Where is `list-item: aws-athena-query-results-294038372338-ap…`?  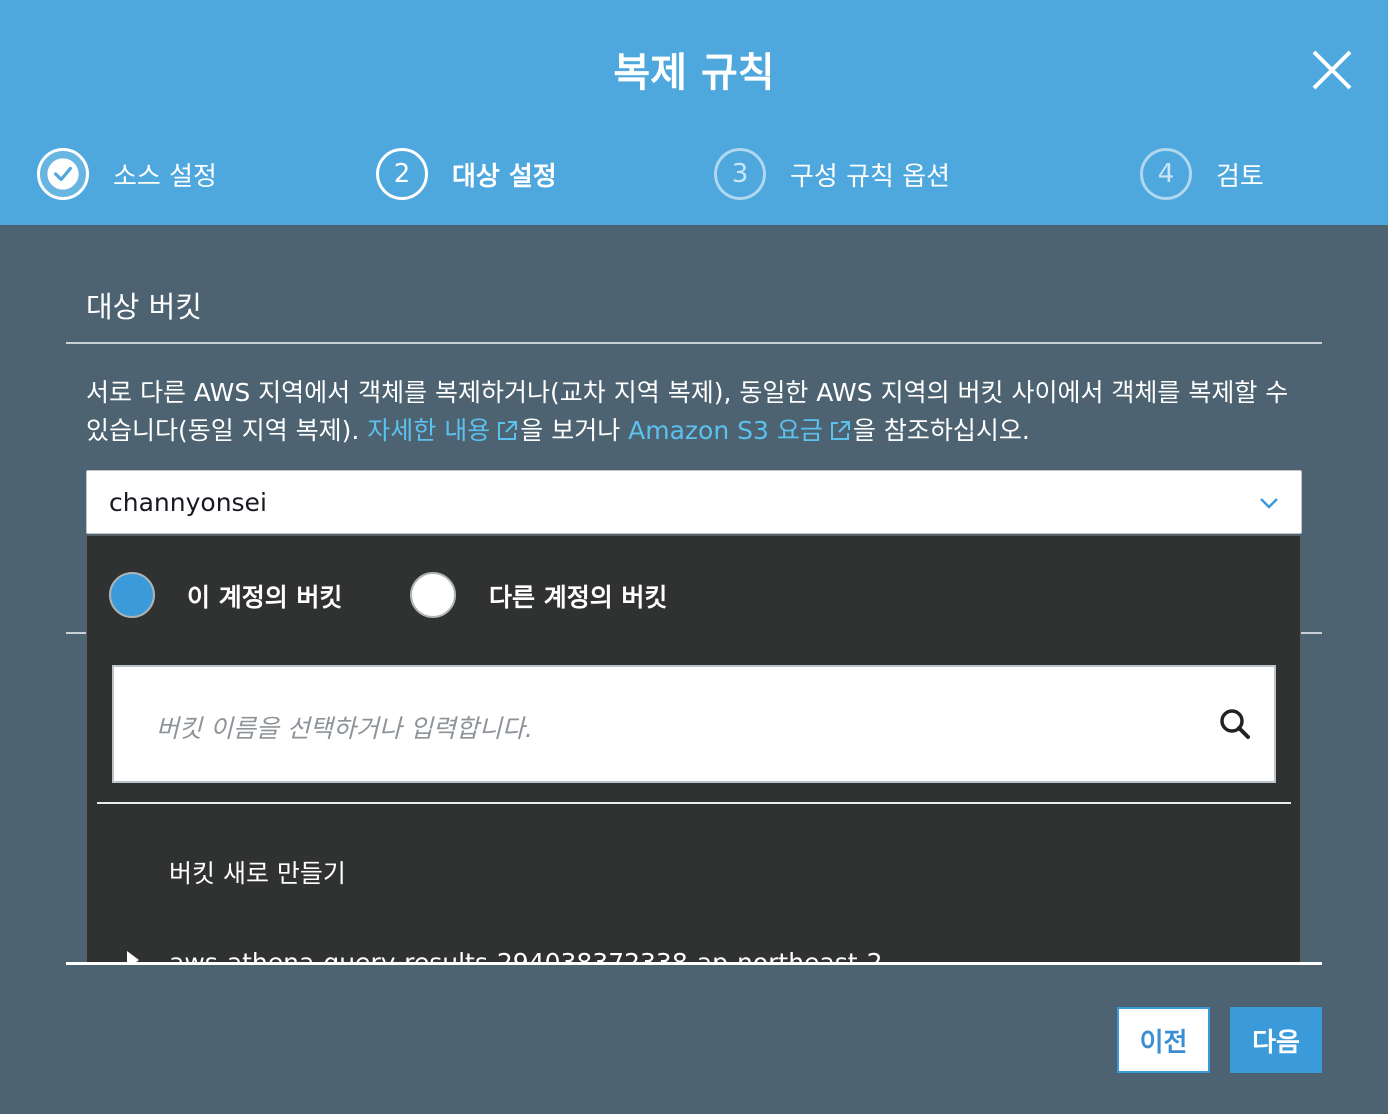 list-item: aws-athena-query-results-294038372338-ap… is located at coordinates (505, 955).